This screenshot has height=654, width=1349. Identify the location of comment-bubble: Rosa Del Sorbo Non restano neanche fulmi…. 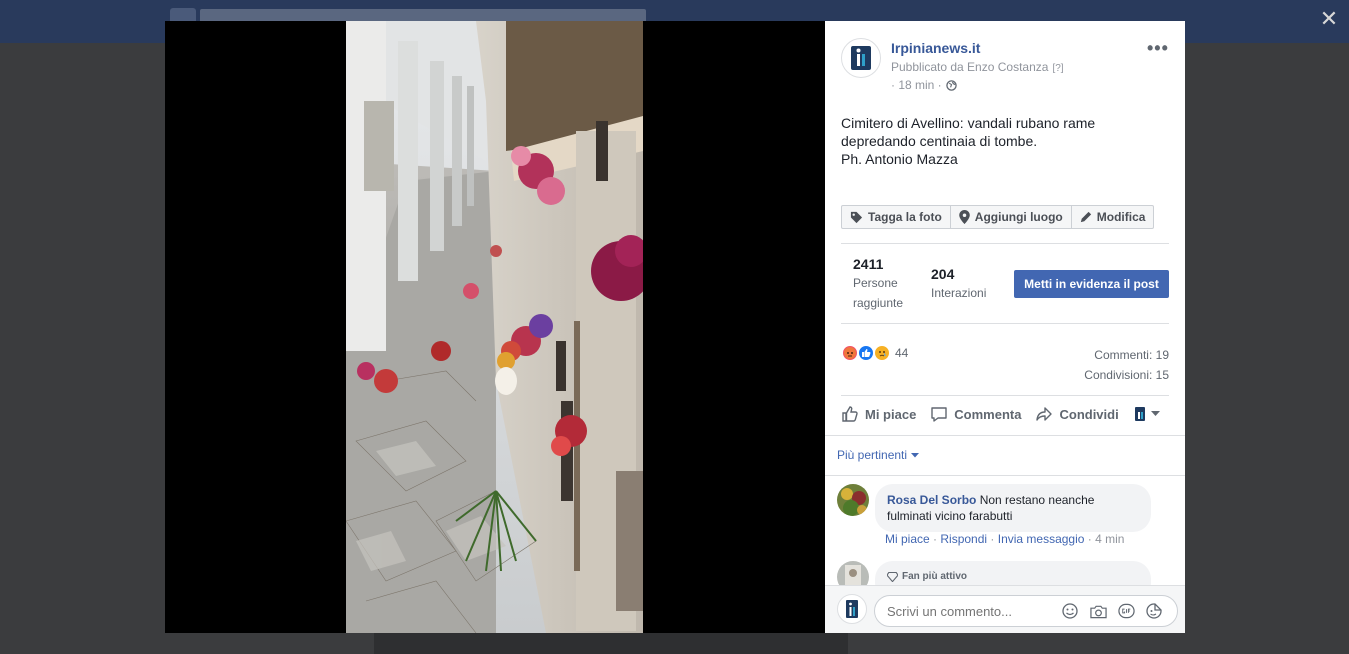
(1013, 508).